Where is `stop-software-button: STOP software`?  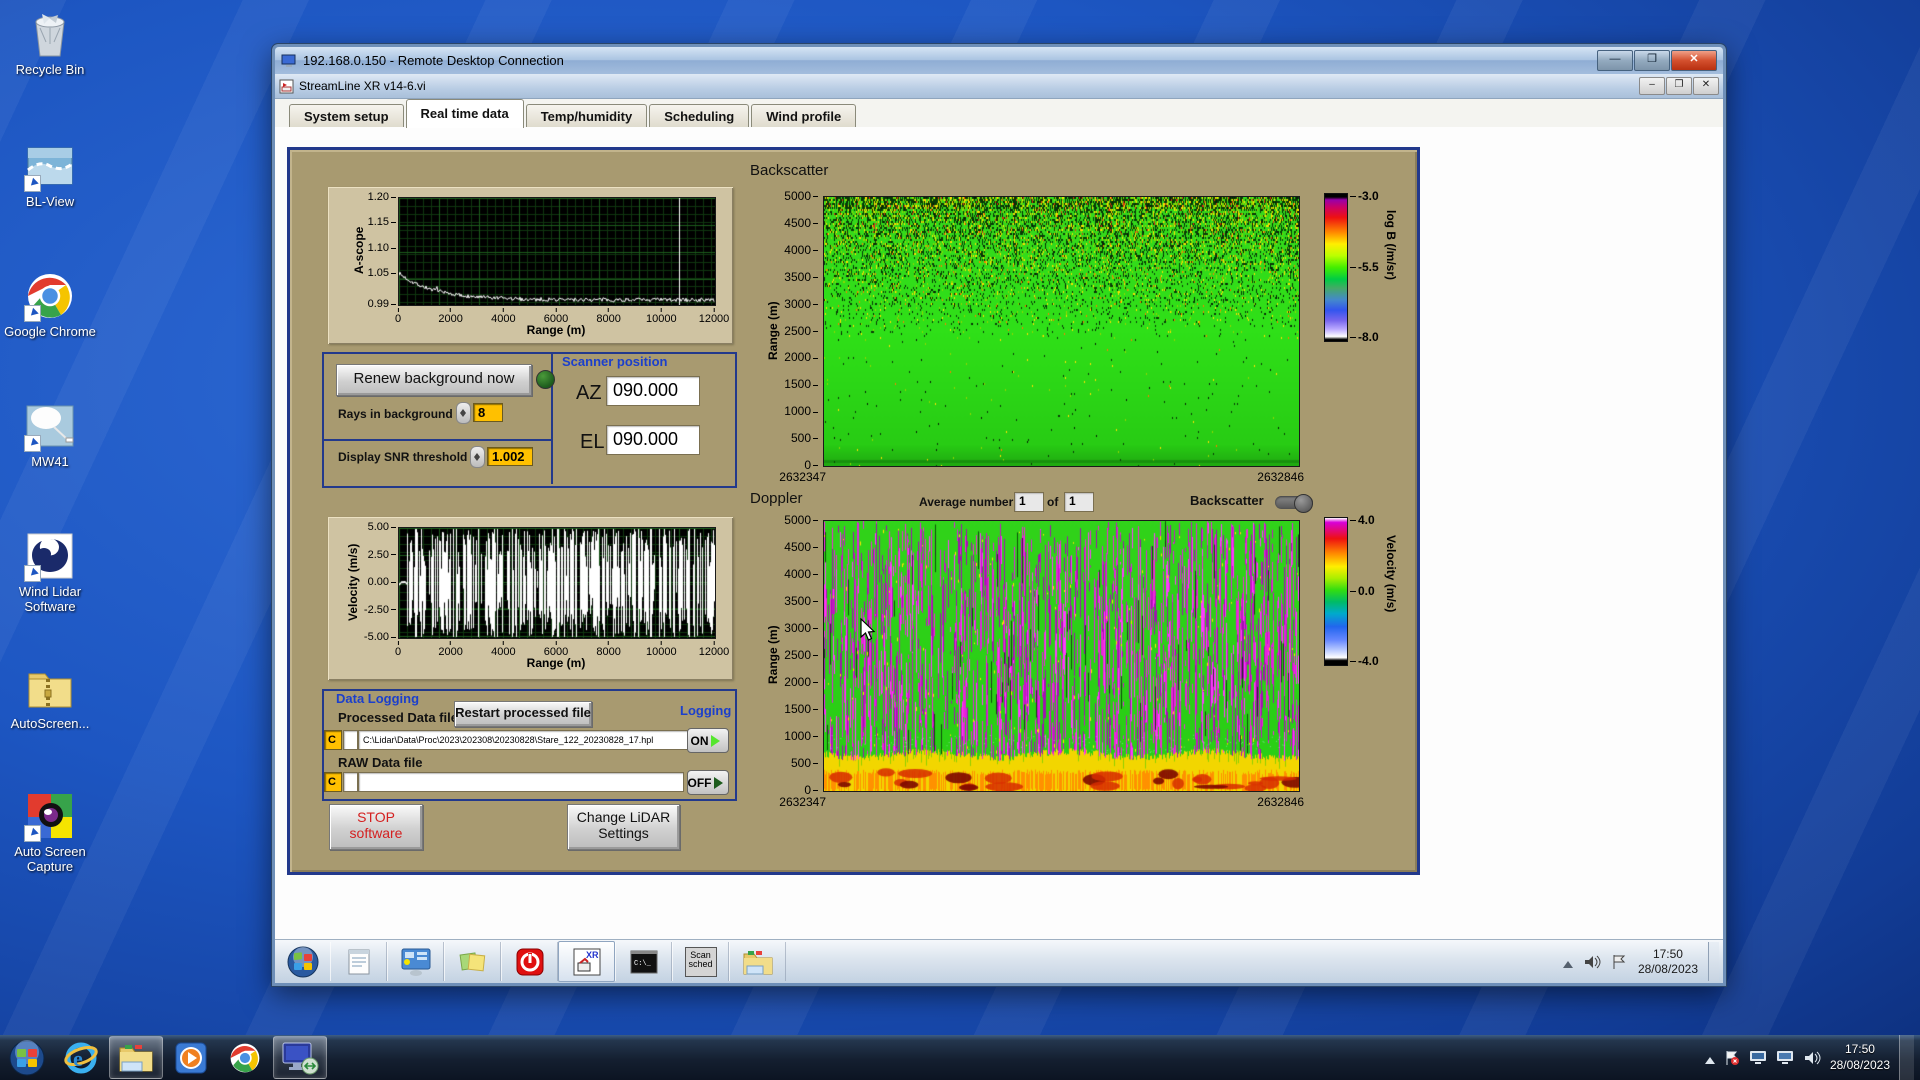
stop-software-button: STOP software is located at coordinates (376, 827).